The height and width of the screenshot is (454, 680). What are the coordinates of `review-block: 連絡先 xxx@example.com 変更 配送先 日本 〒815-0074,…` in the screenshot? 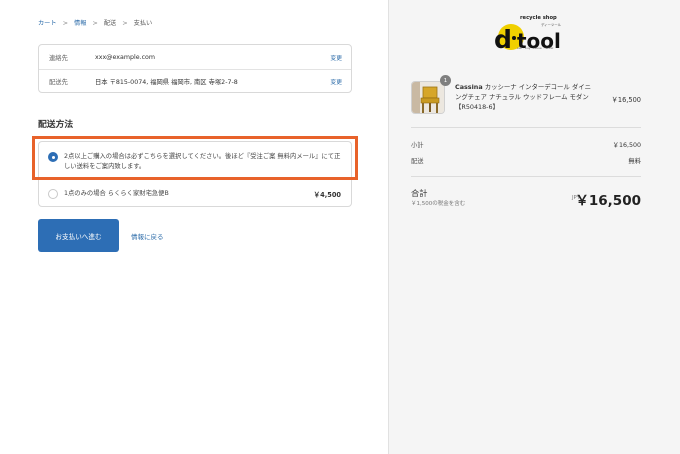 It's located at (195, 68).